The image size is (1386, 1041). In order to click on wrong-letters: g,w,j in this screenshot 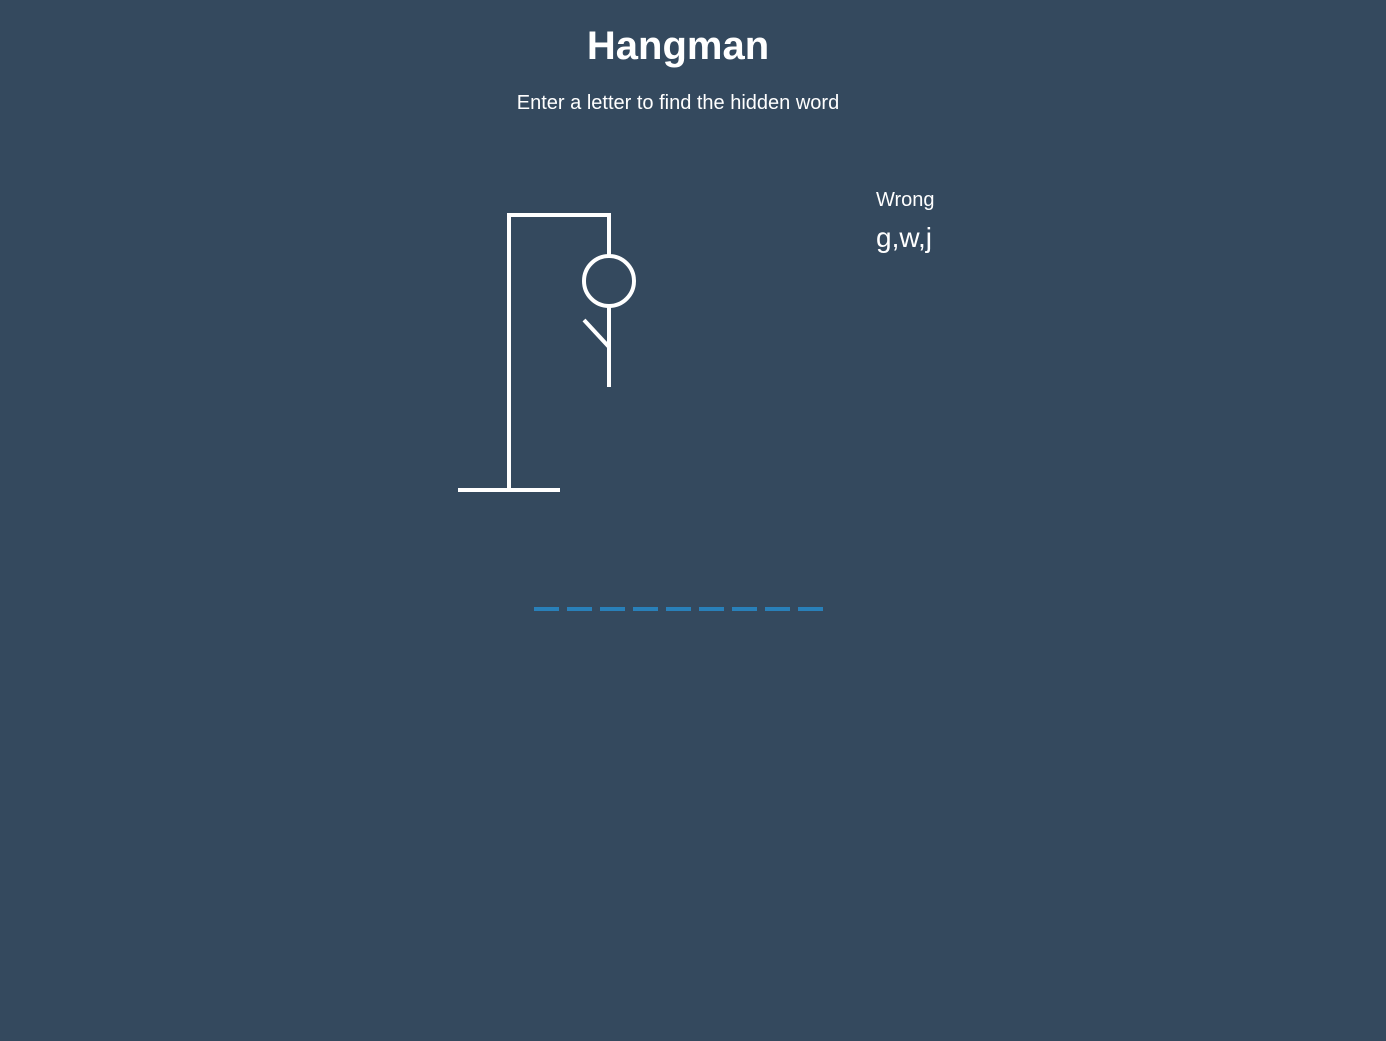, I will do `click(904, 237)`.